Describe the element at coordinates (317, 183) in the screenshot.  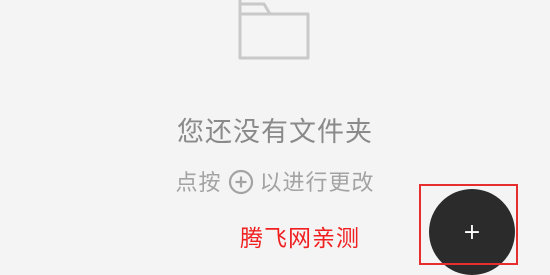
I see `hint-text-after: 以进行更改` at that location.